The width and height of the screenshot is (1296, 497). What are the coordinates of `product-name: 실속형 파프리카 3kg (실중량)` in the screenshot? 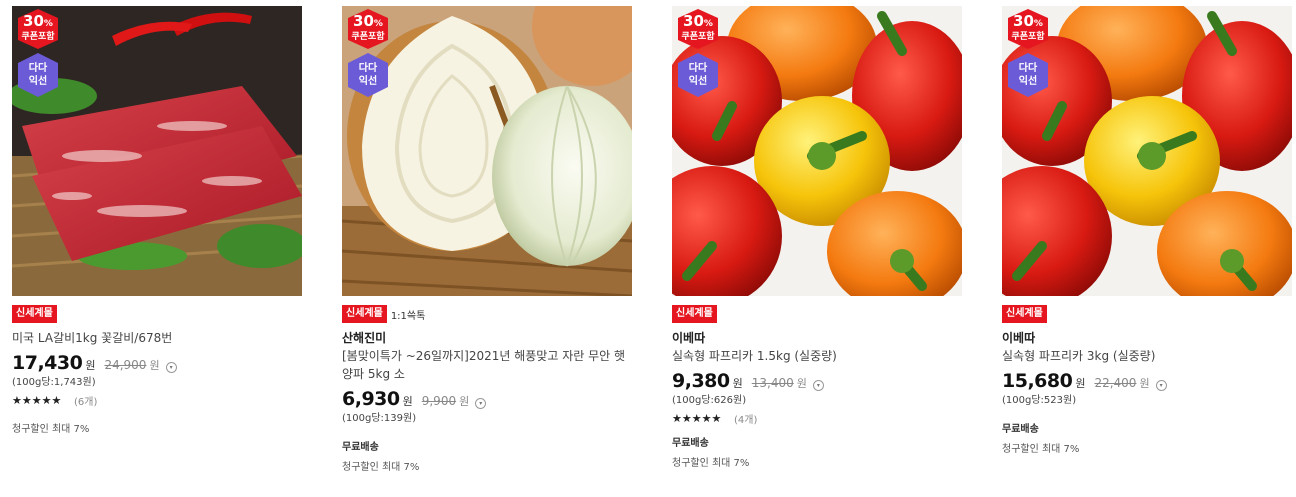 It's located at (1147, 356).